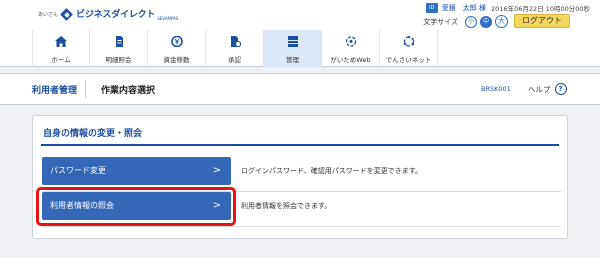 This screenshot has height=258, width=600. I want to click on font-size-medium-button: 中, so click(486, 21).